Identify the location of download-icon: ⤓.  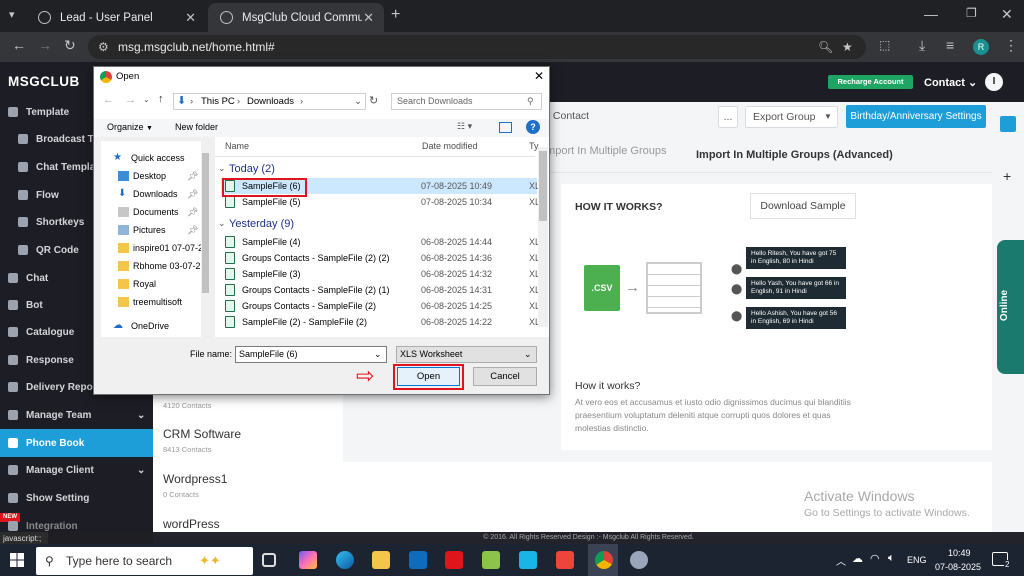
(922, 45).